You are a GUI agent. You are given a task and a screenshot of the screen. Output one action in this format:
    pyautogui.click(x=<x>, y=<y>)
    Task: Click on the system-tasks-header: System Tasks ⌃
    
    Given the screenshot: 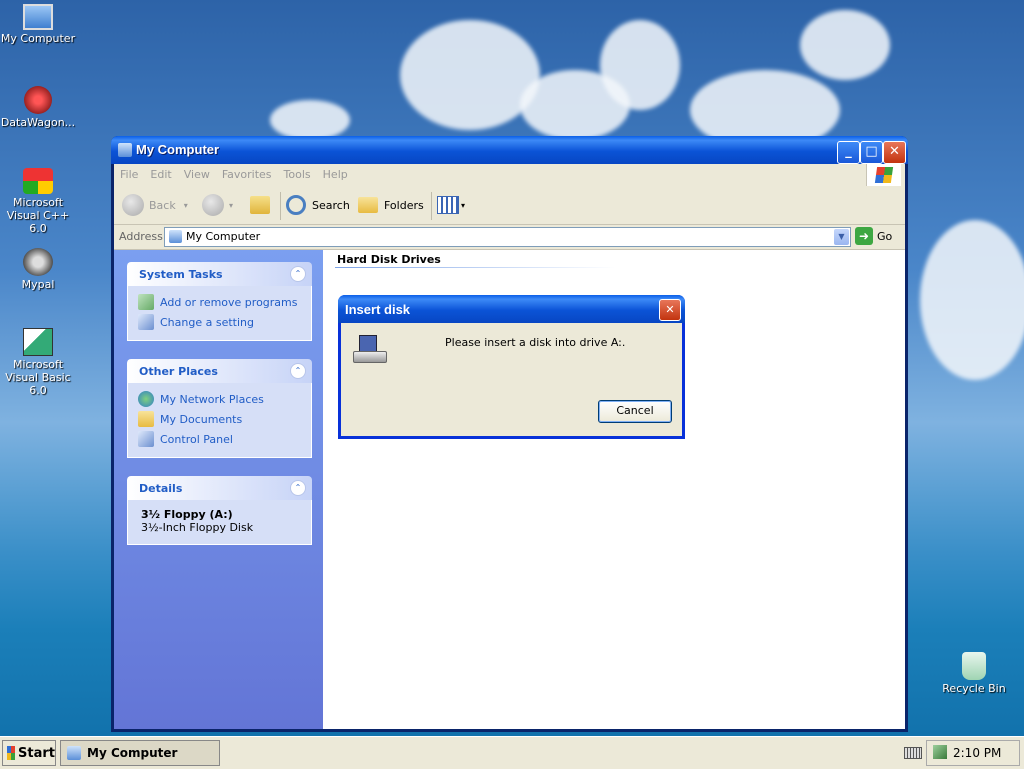 What is the action you would take?
    pyautogui.click(x=219, y=274)
    